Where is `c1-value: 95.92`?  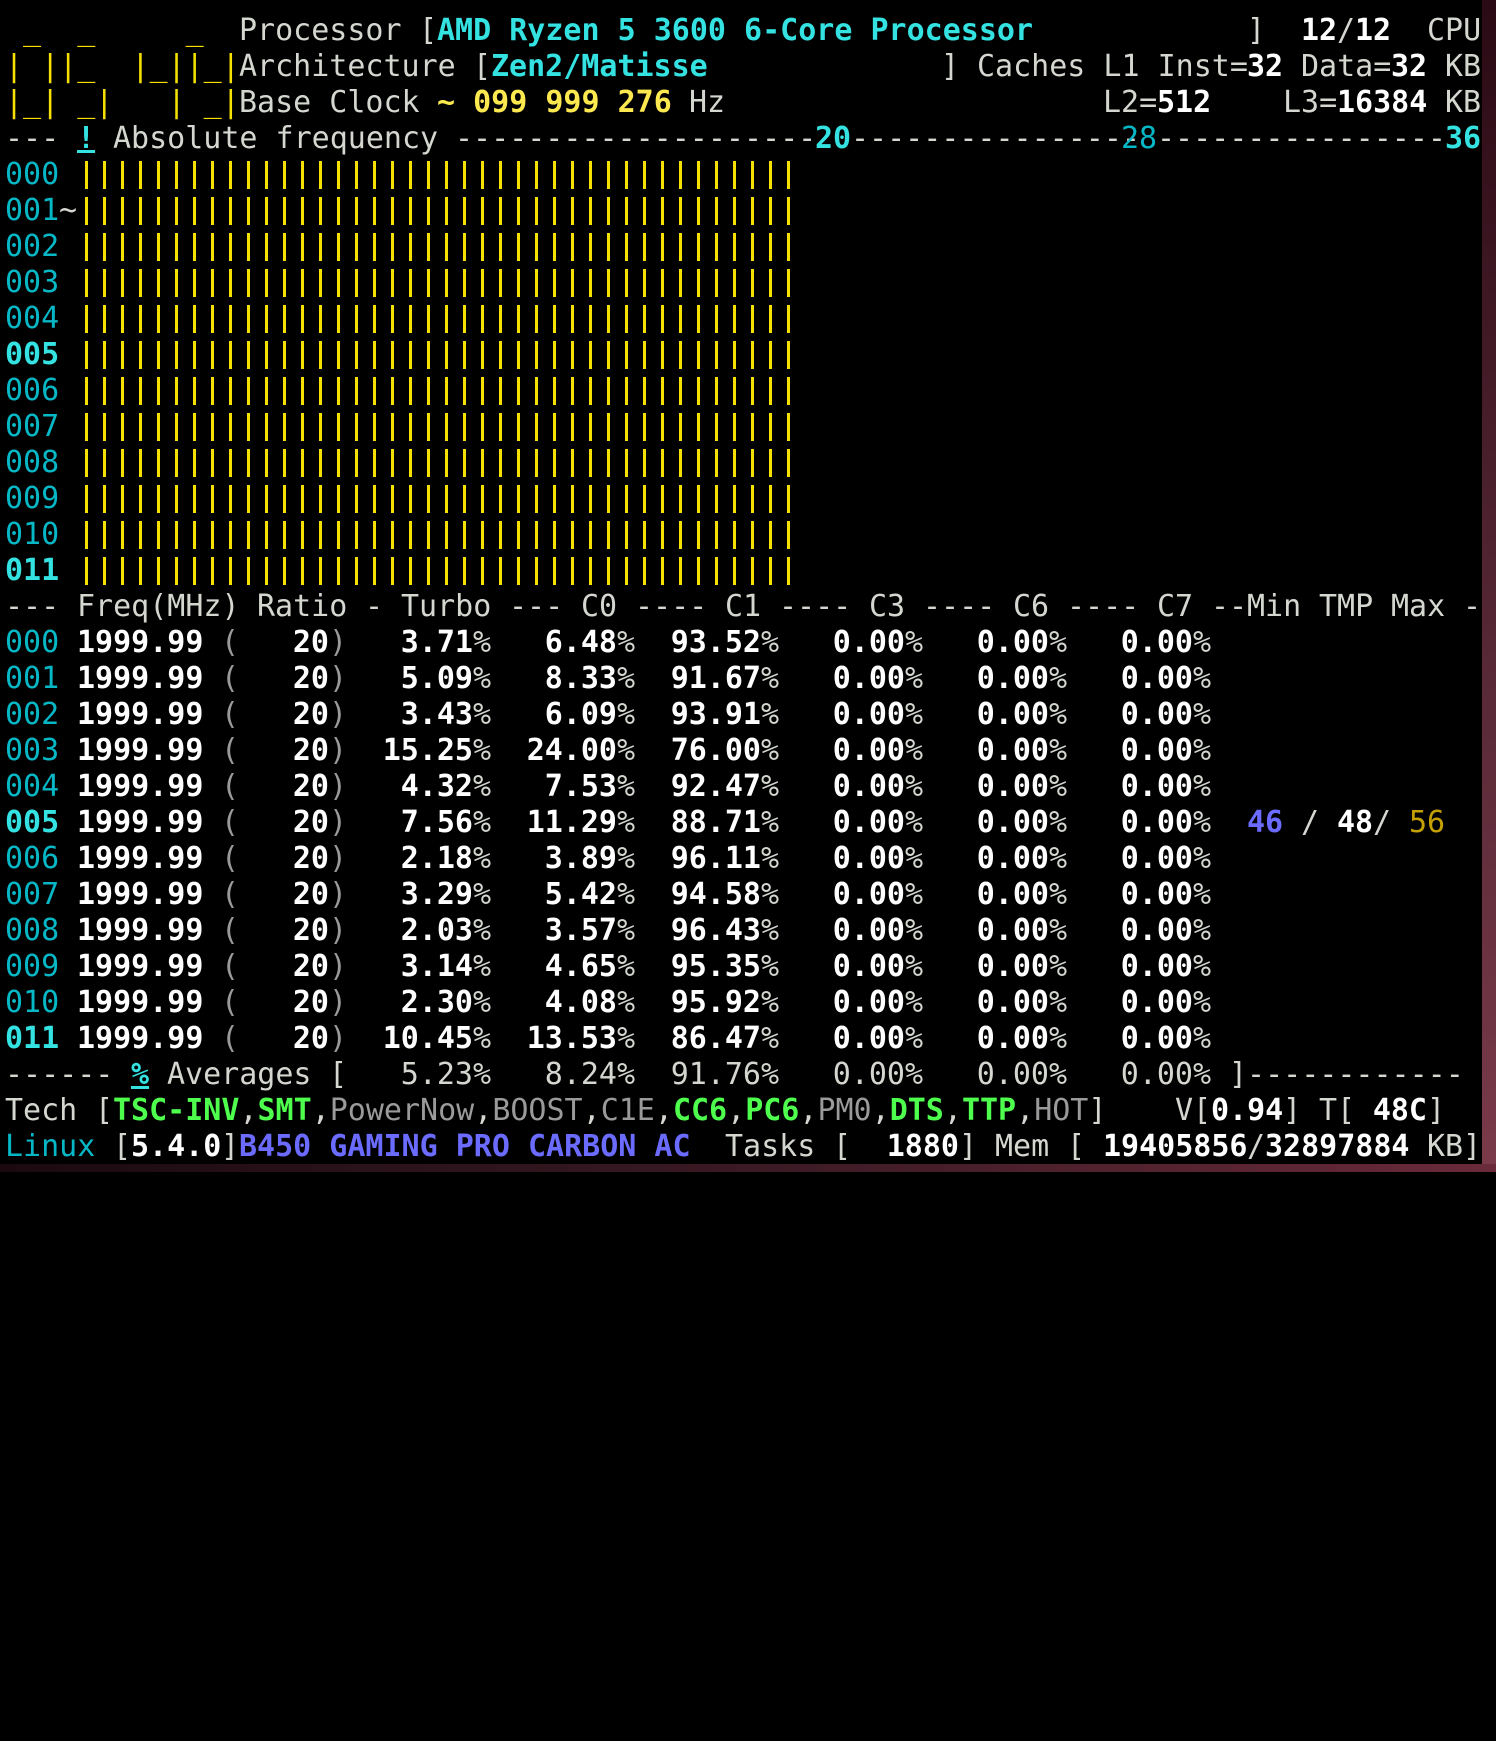 c1-value: 95.92 is located at coordinates (715, 1002).